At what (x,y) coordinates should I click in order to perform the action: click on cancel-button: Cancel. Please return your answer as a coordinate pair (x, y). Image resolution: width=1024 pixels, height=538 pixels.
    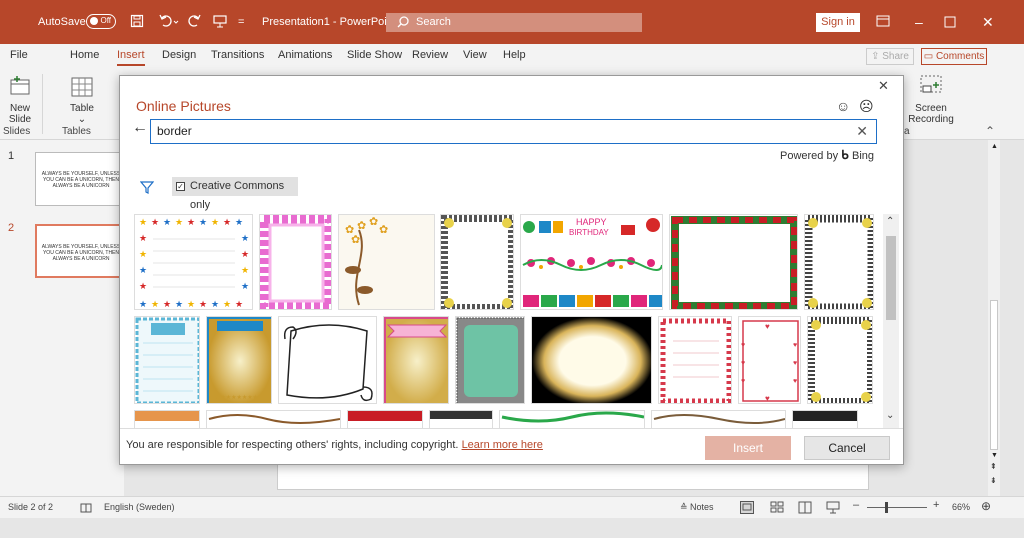
    Looking at the image, I should click on (847, 448).